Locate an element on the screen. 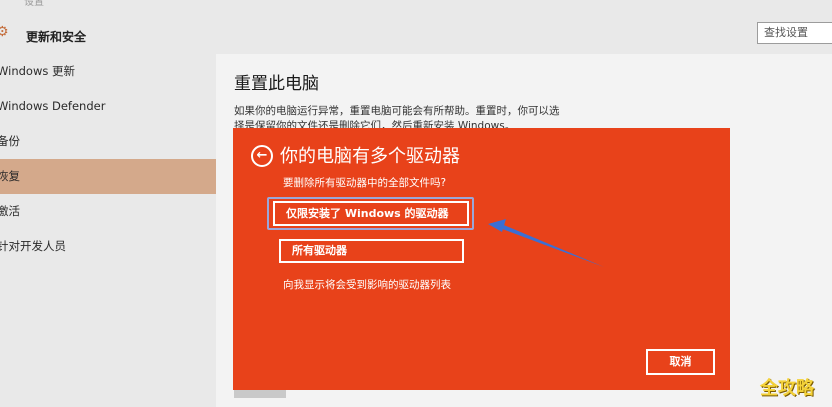 The height and width of the screenshot is (407, 832). page-category-title: 更新和安全 is located at coordinates (56, 37).